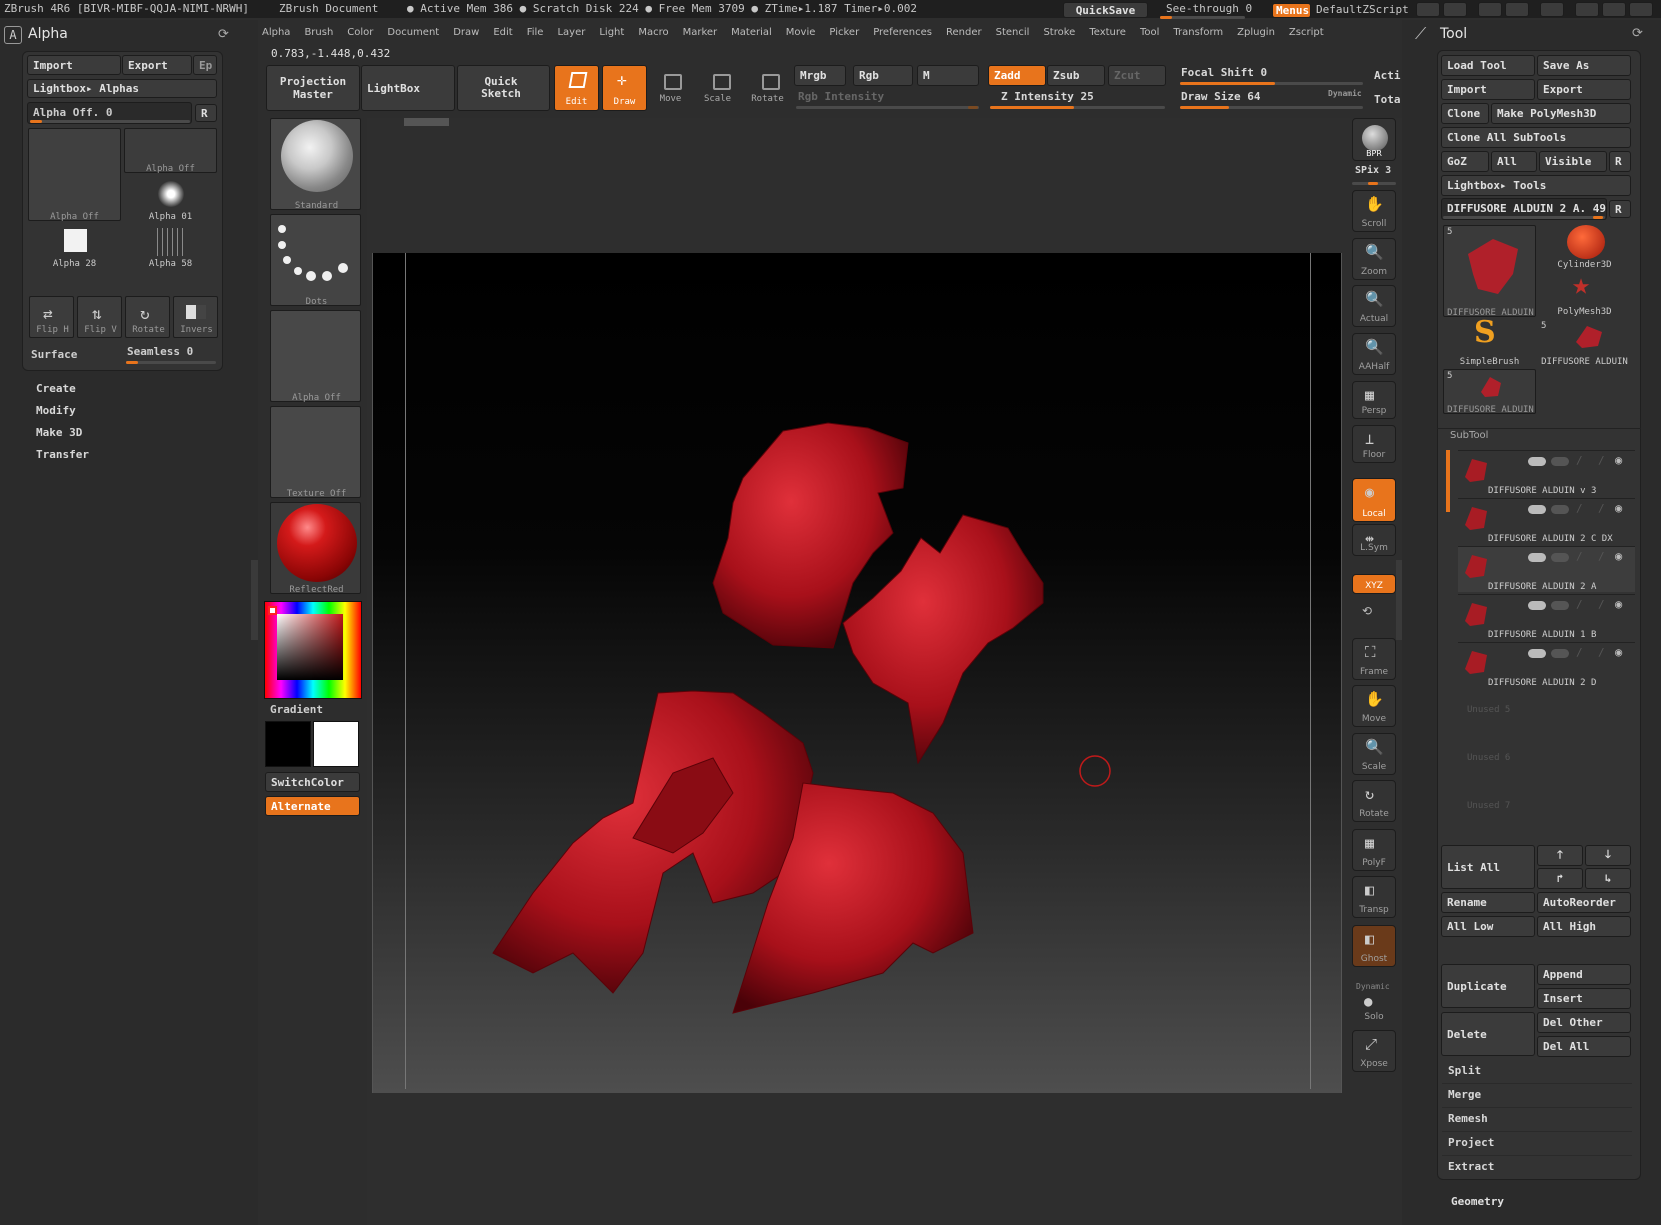  I want to click on alpha-ep-button: Ep, so click(205, 65).